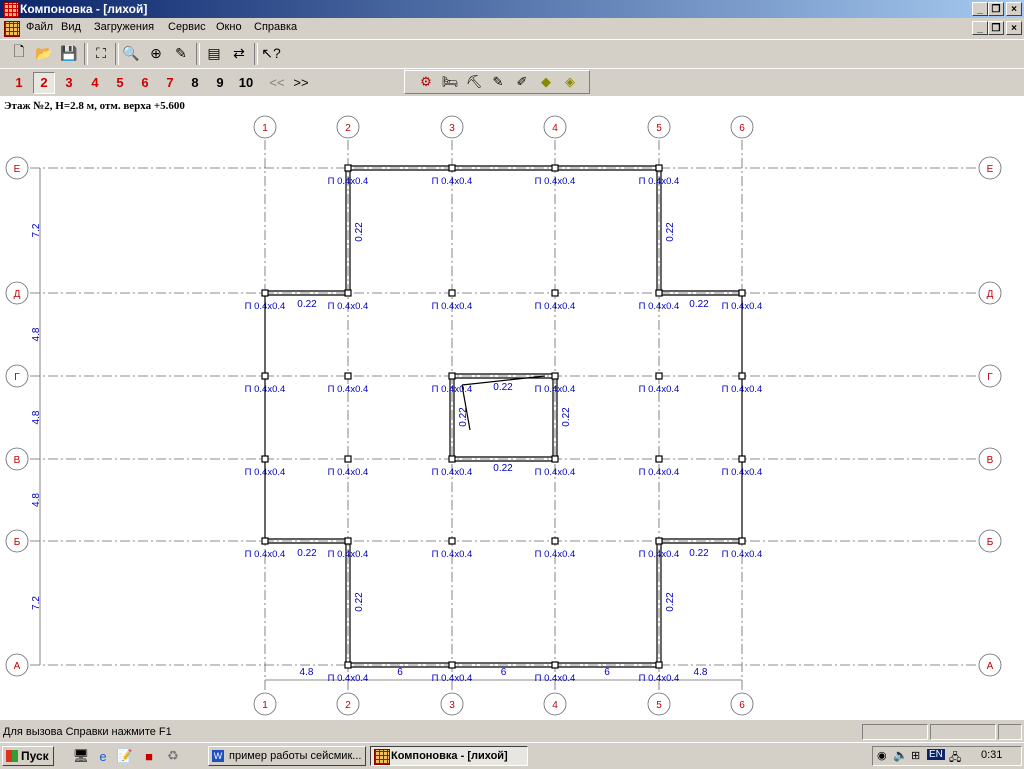  Describe the element at coordinates (69, 83) in the screenshot. I see `floor-button-3: 3` at that location.